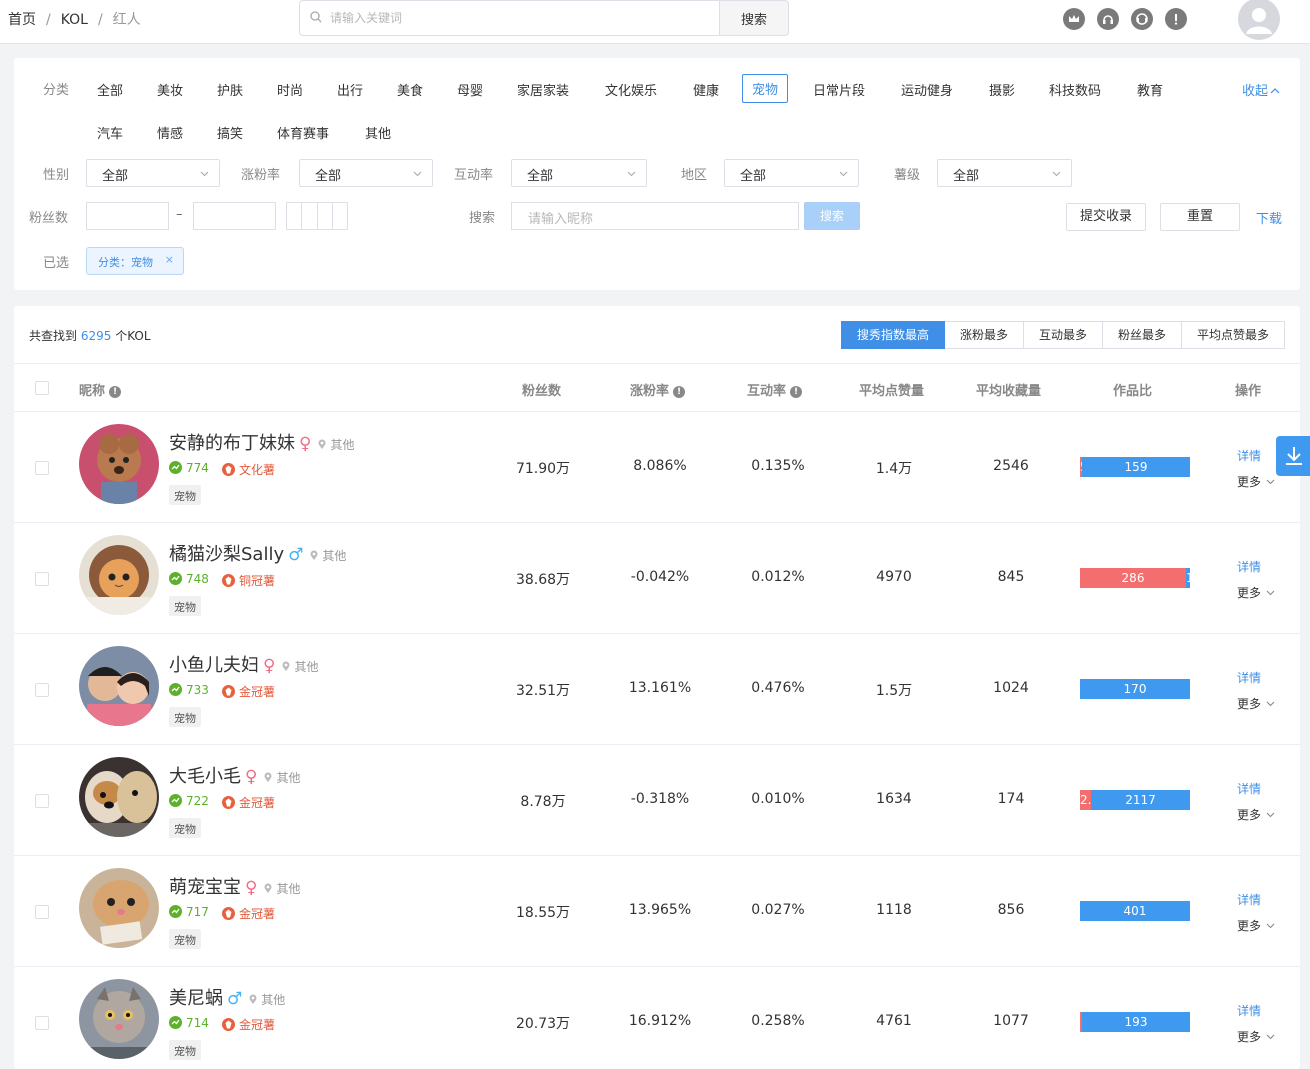  I want to click on category-option: 全部, so click(110, 89).